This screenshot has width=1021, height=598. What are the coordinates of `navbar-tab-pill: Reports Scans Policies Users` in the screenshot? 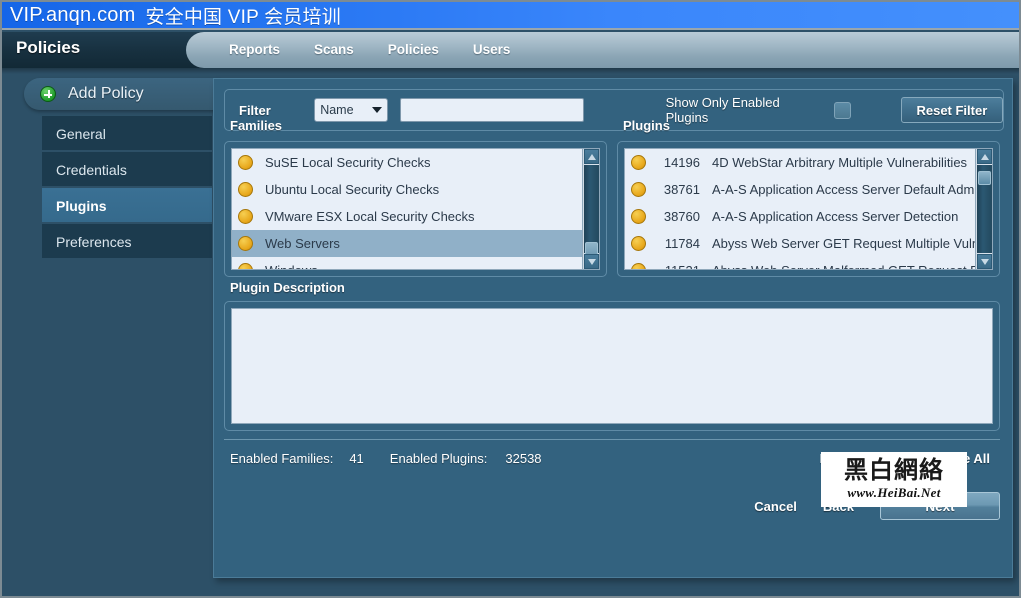 It's located at (602, 50).